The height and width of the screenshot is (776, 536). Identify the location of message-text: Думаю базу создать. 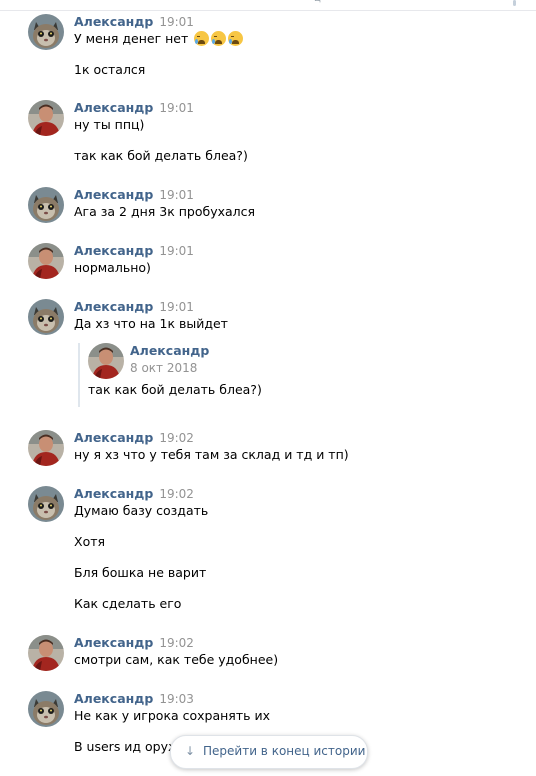
(141, 510).